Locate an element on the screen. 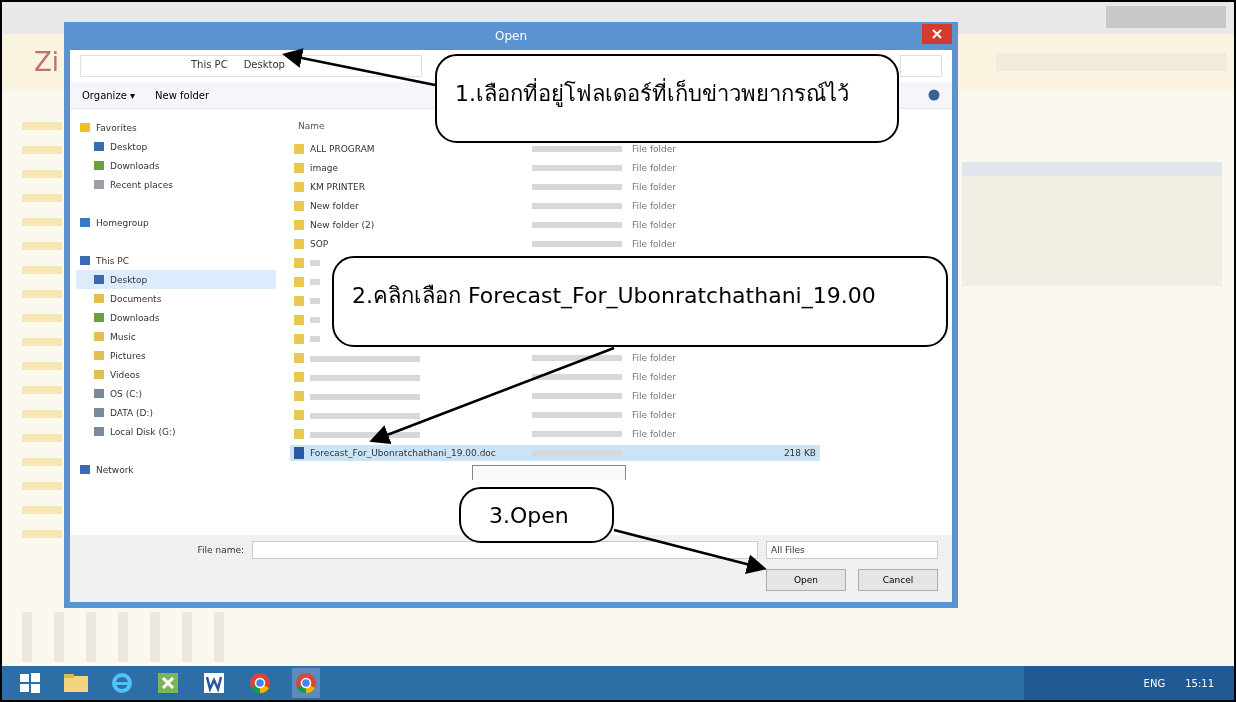 This screenshot has width=1236, height=702. column-header: Name is located at coordinates (311, 125).